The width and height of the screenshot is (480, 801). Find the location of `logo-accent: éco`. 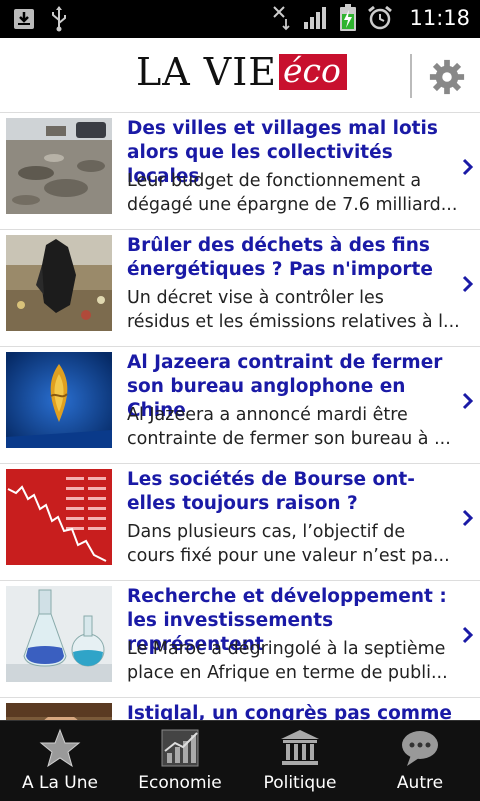

logo-accent: éco is located at coordinates (312, 72).